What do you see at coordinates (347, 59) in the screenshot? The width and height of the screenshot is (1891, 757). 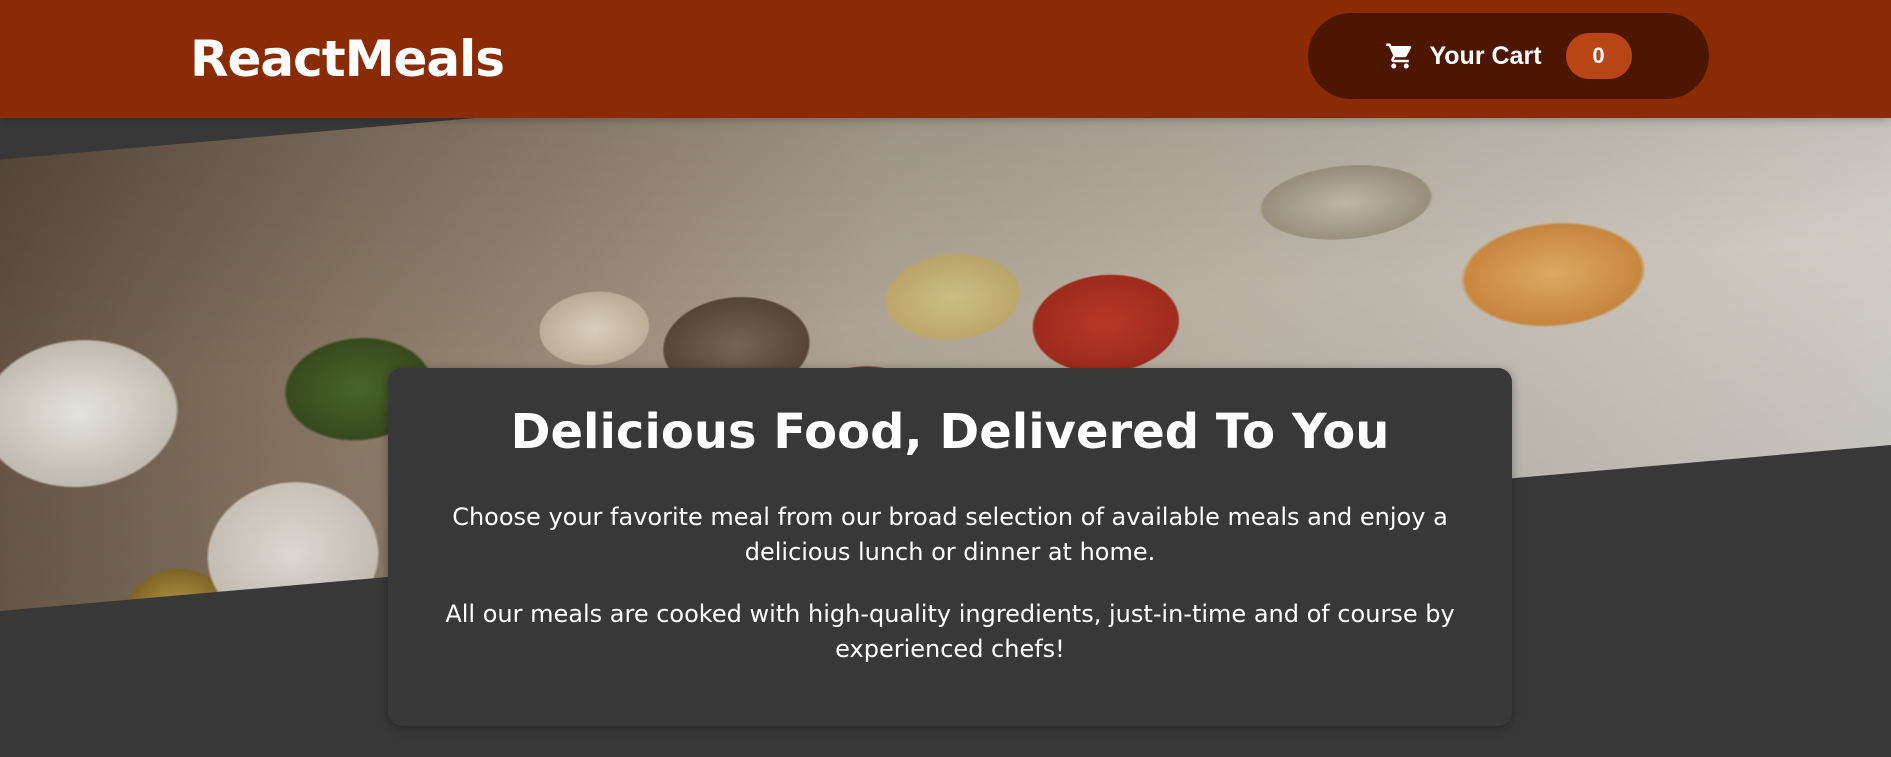 I see `brand-title: ReactMeals` at bounding box center [347, 59].